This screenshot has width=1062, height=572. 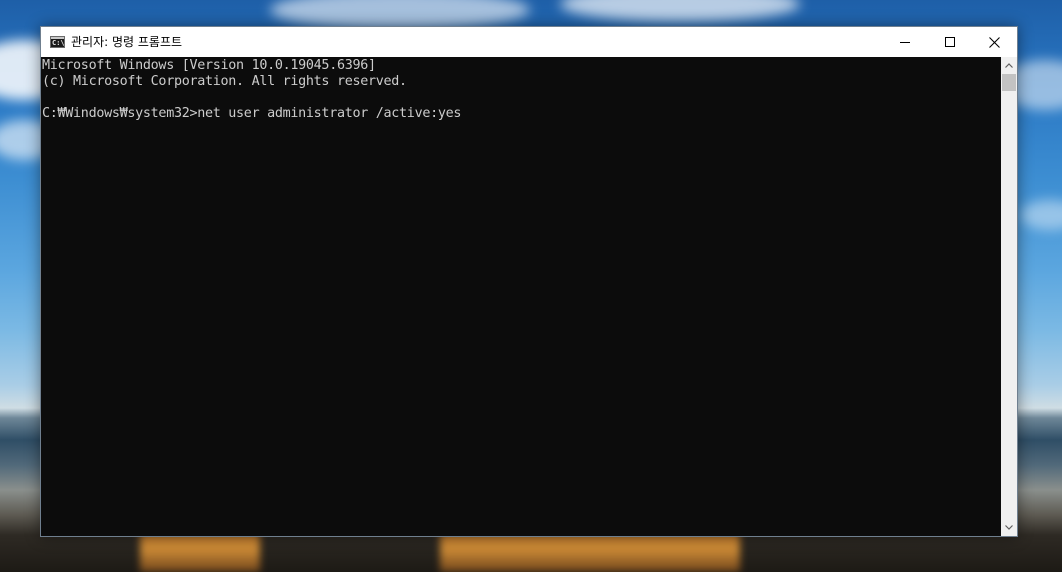 I want to click on chevron-down-icon, so click(x=1009, y=527).